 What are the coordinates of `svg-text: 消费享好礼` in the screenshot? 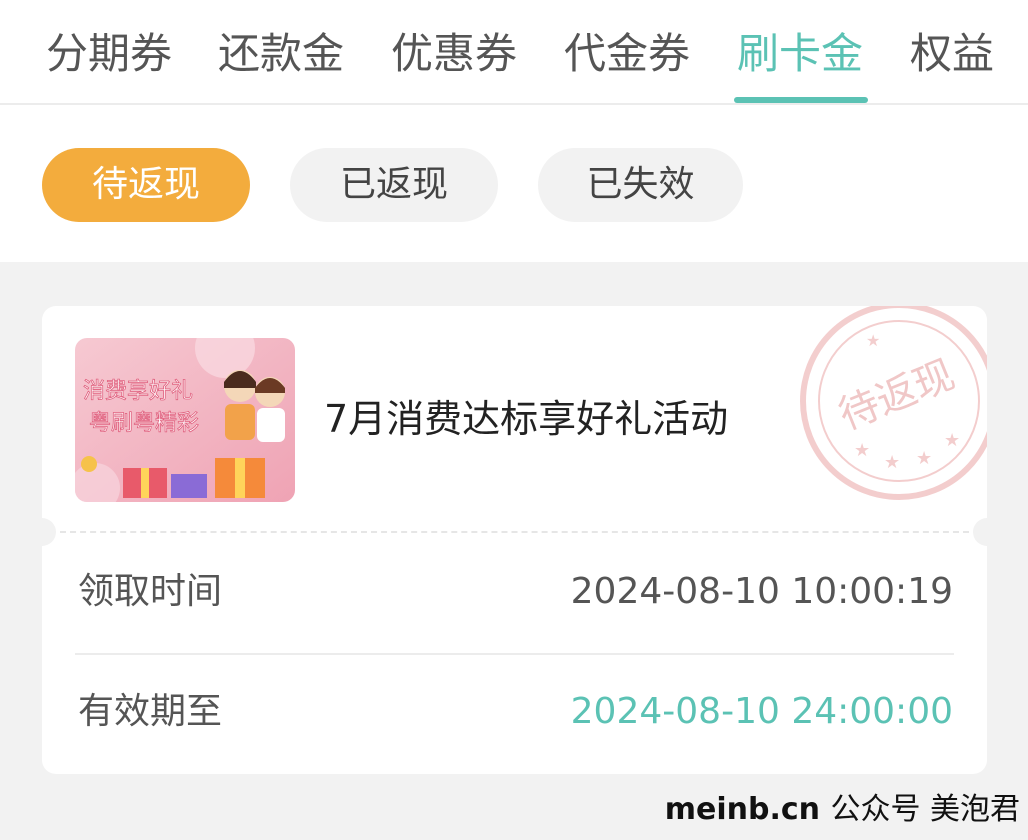 It's located at (138, 391).